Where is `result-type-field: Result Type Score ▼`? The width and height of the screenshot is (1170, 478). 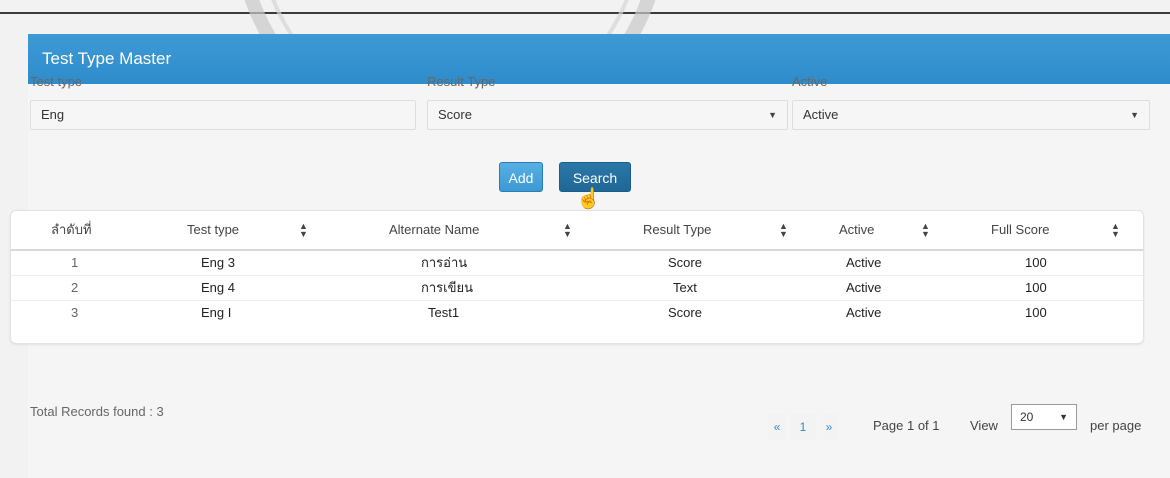 result-type-field: Result Type Score ▼ is located at coordinates (607, 101).